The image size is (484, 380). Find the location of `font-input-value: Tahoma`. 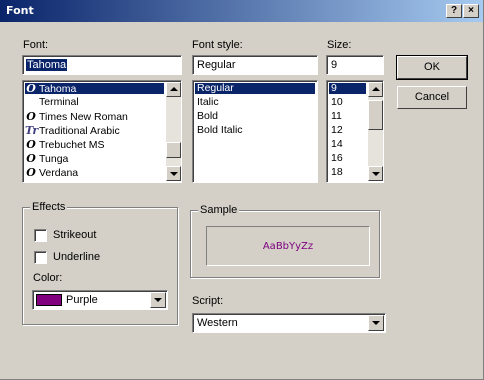

font-input-value: Tahoma is located at coordinates (47, 65).